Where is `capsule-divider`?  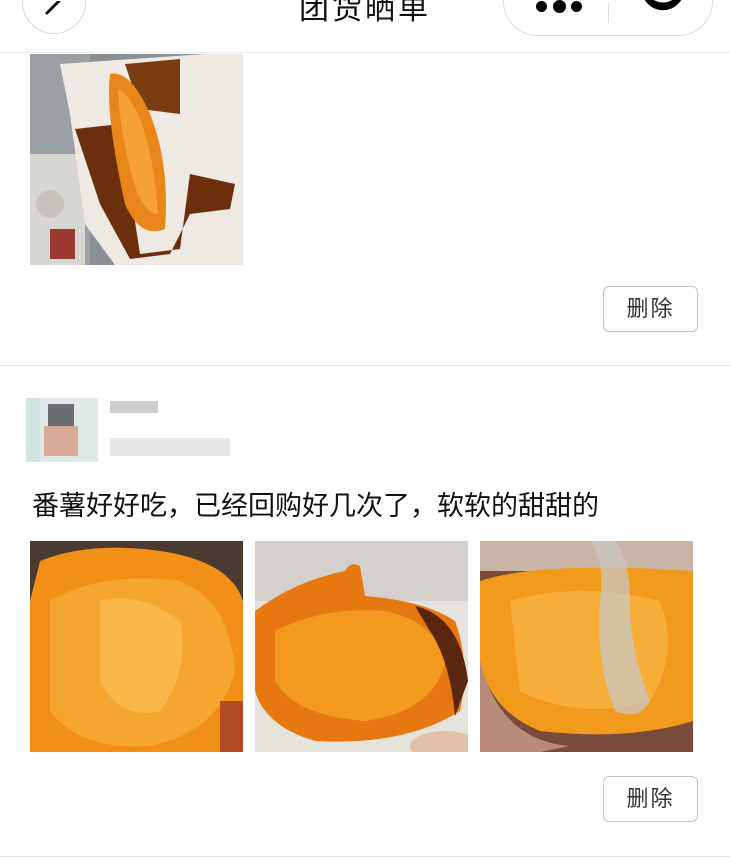
capsule-divider is located at coordinates (608, 13).